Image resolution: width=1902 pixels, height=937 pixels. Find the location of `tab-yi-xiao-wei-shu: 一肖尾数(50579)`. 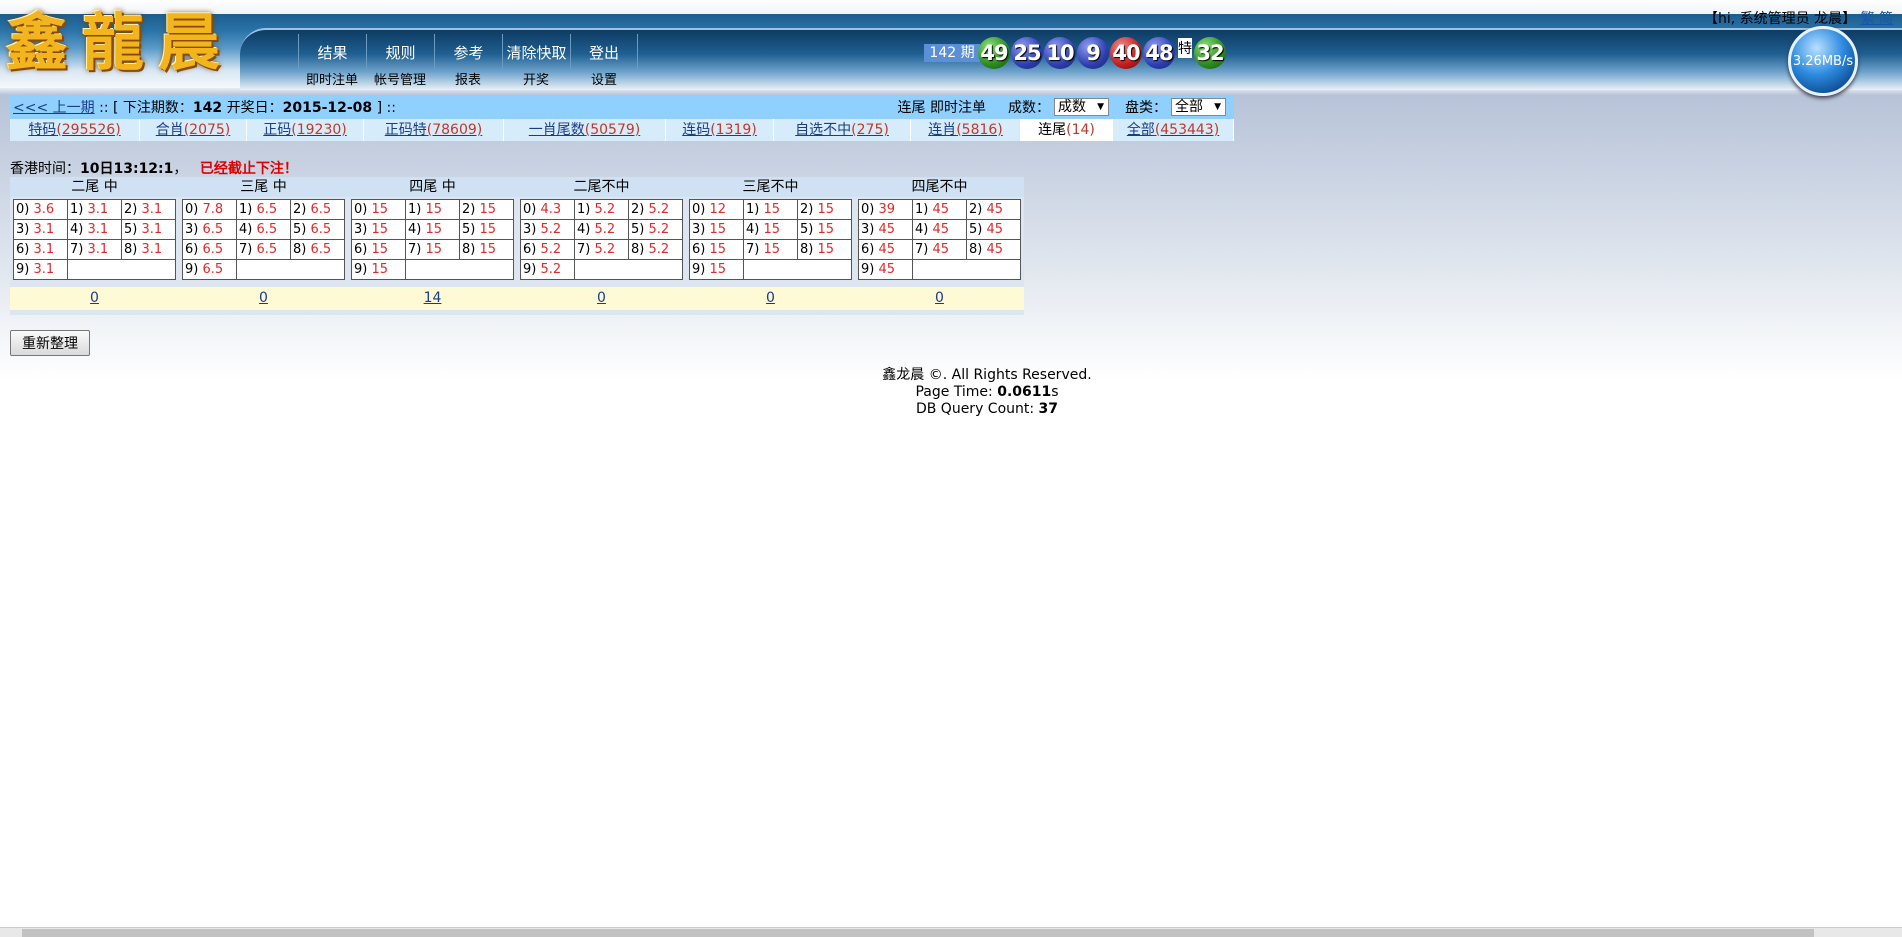

tab-yi-xiao-wei-shu: 一肖尾数(50579) is located at coordinates (585, 130).